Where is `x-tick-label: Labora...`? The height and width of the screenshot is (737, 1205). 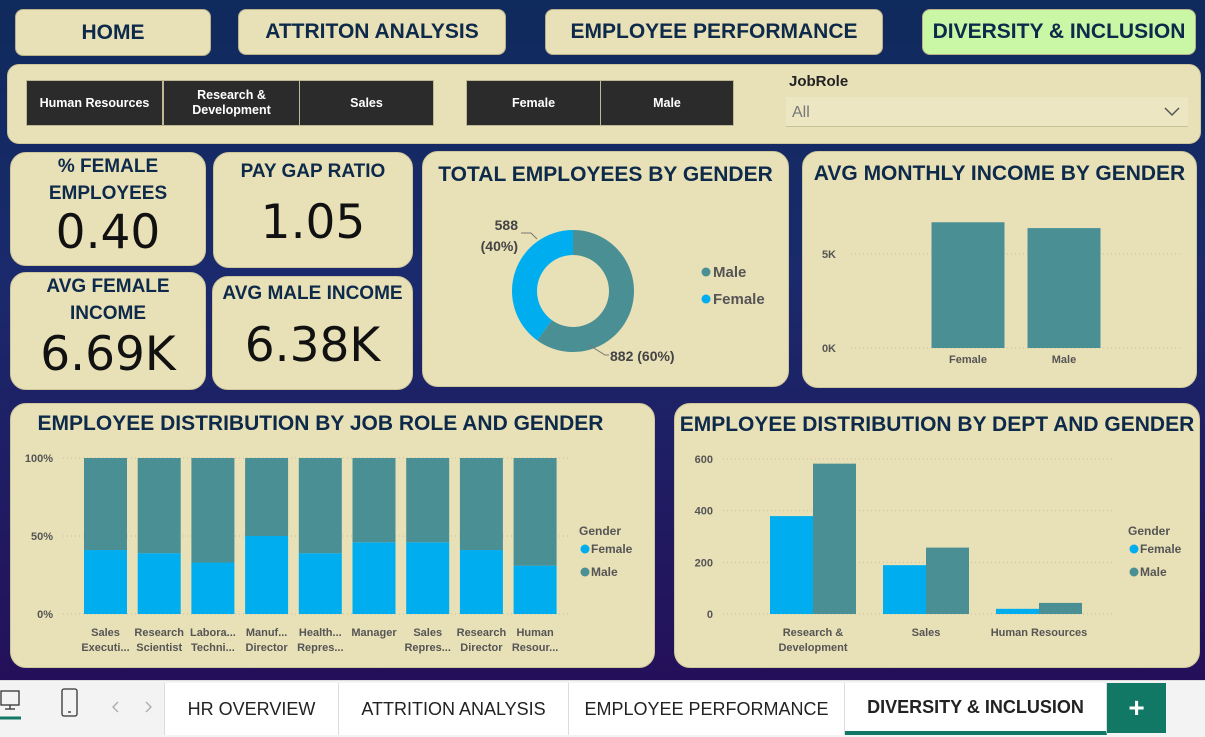
x-tick-label: Labora... is located at coordinates (213, 633).